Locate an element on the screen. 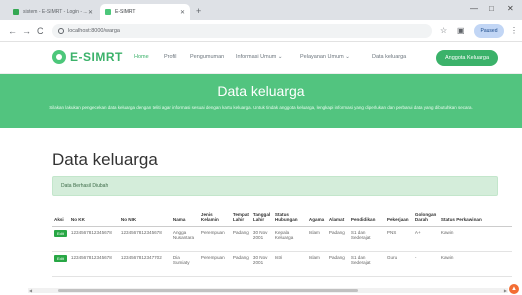  url-text: localhost:8000/warga is located at coordinates (94, 31).